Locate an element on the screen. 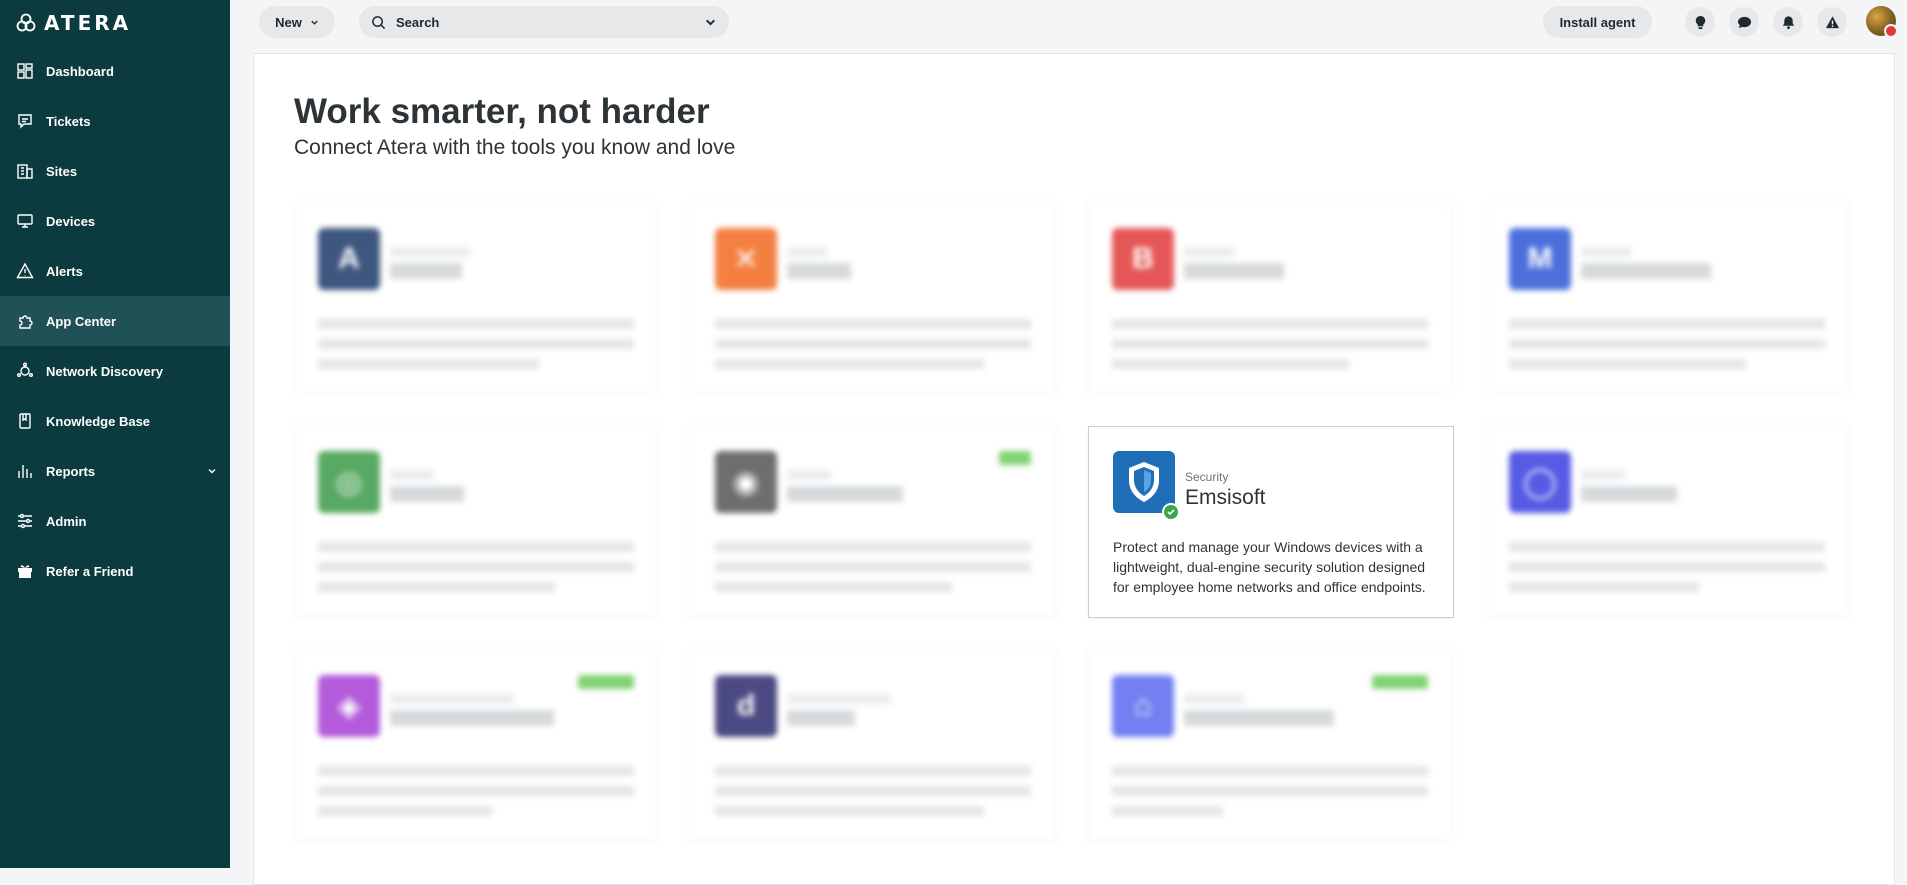 This screenshot has width=1907, height=885. sidebar-item-label: Admin is located at coordinates (66, 521).